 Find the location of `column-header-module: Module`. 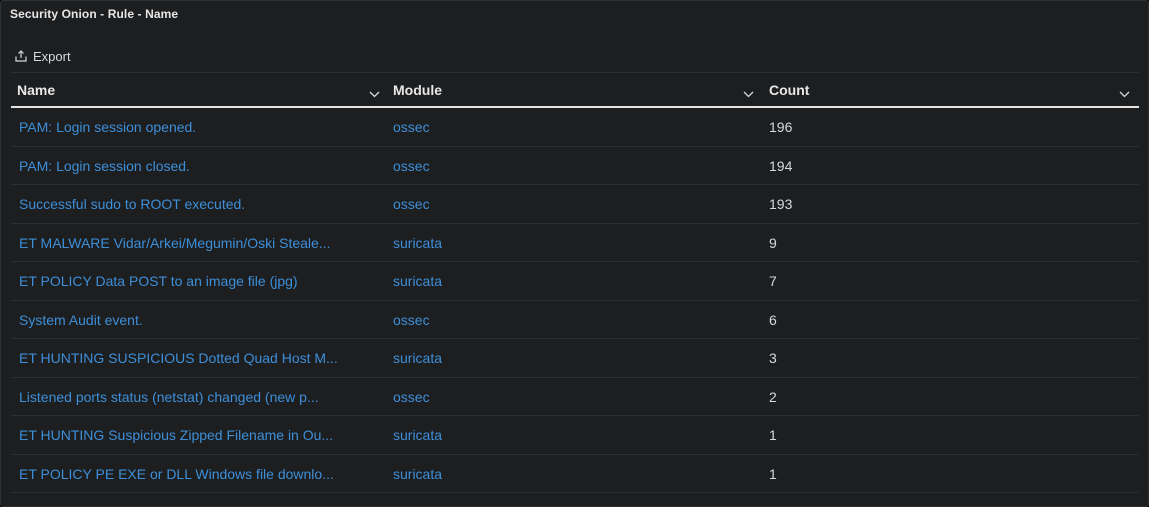

column-header-module: Module is located at coordinates (575, 89).